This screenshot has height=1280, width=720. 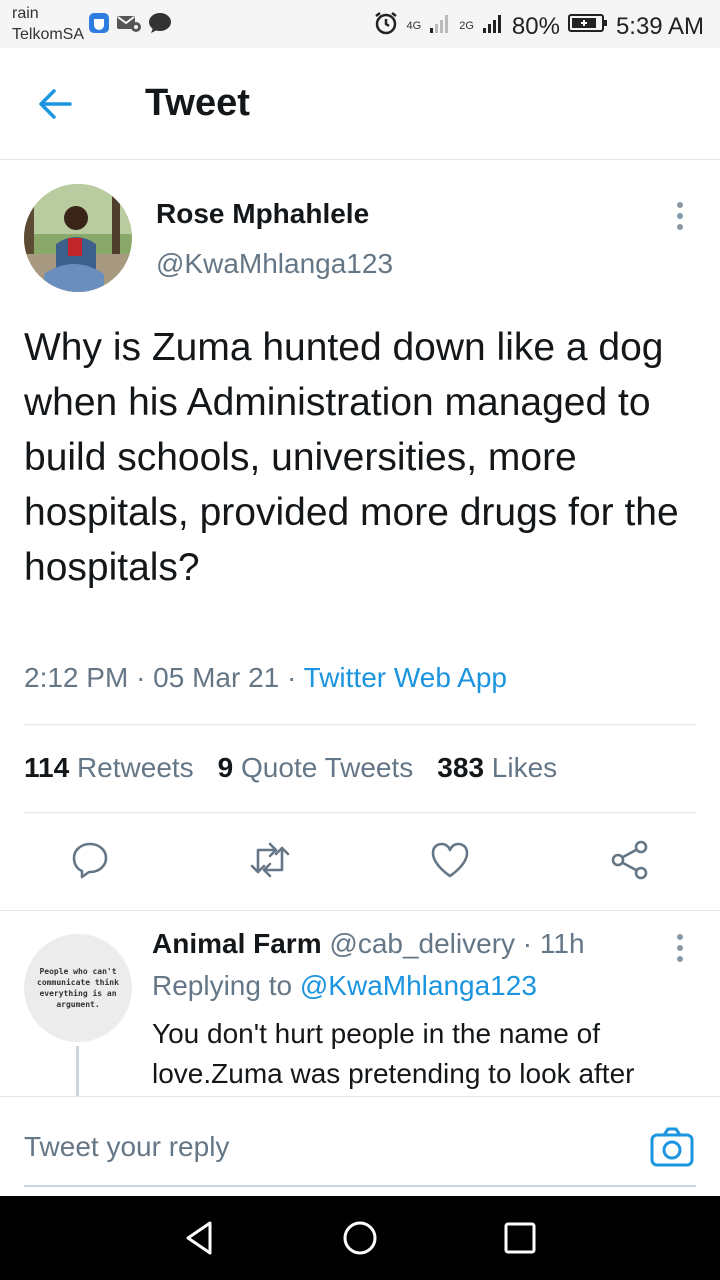 I want to click on tweet-meta: 2:12 PM · 05 Mar 21 · Twitter Web App, so click(x=265, y=678).